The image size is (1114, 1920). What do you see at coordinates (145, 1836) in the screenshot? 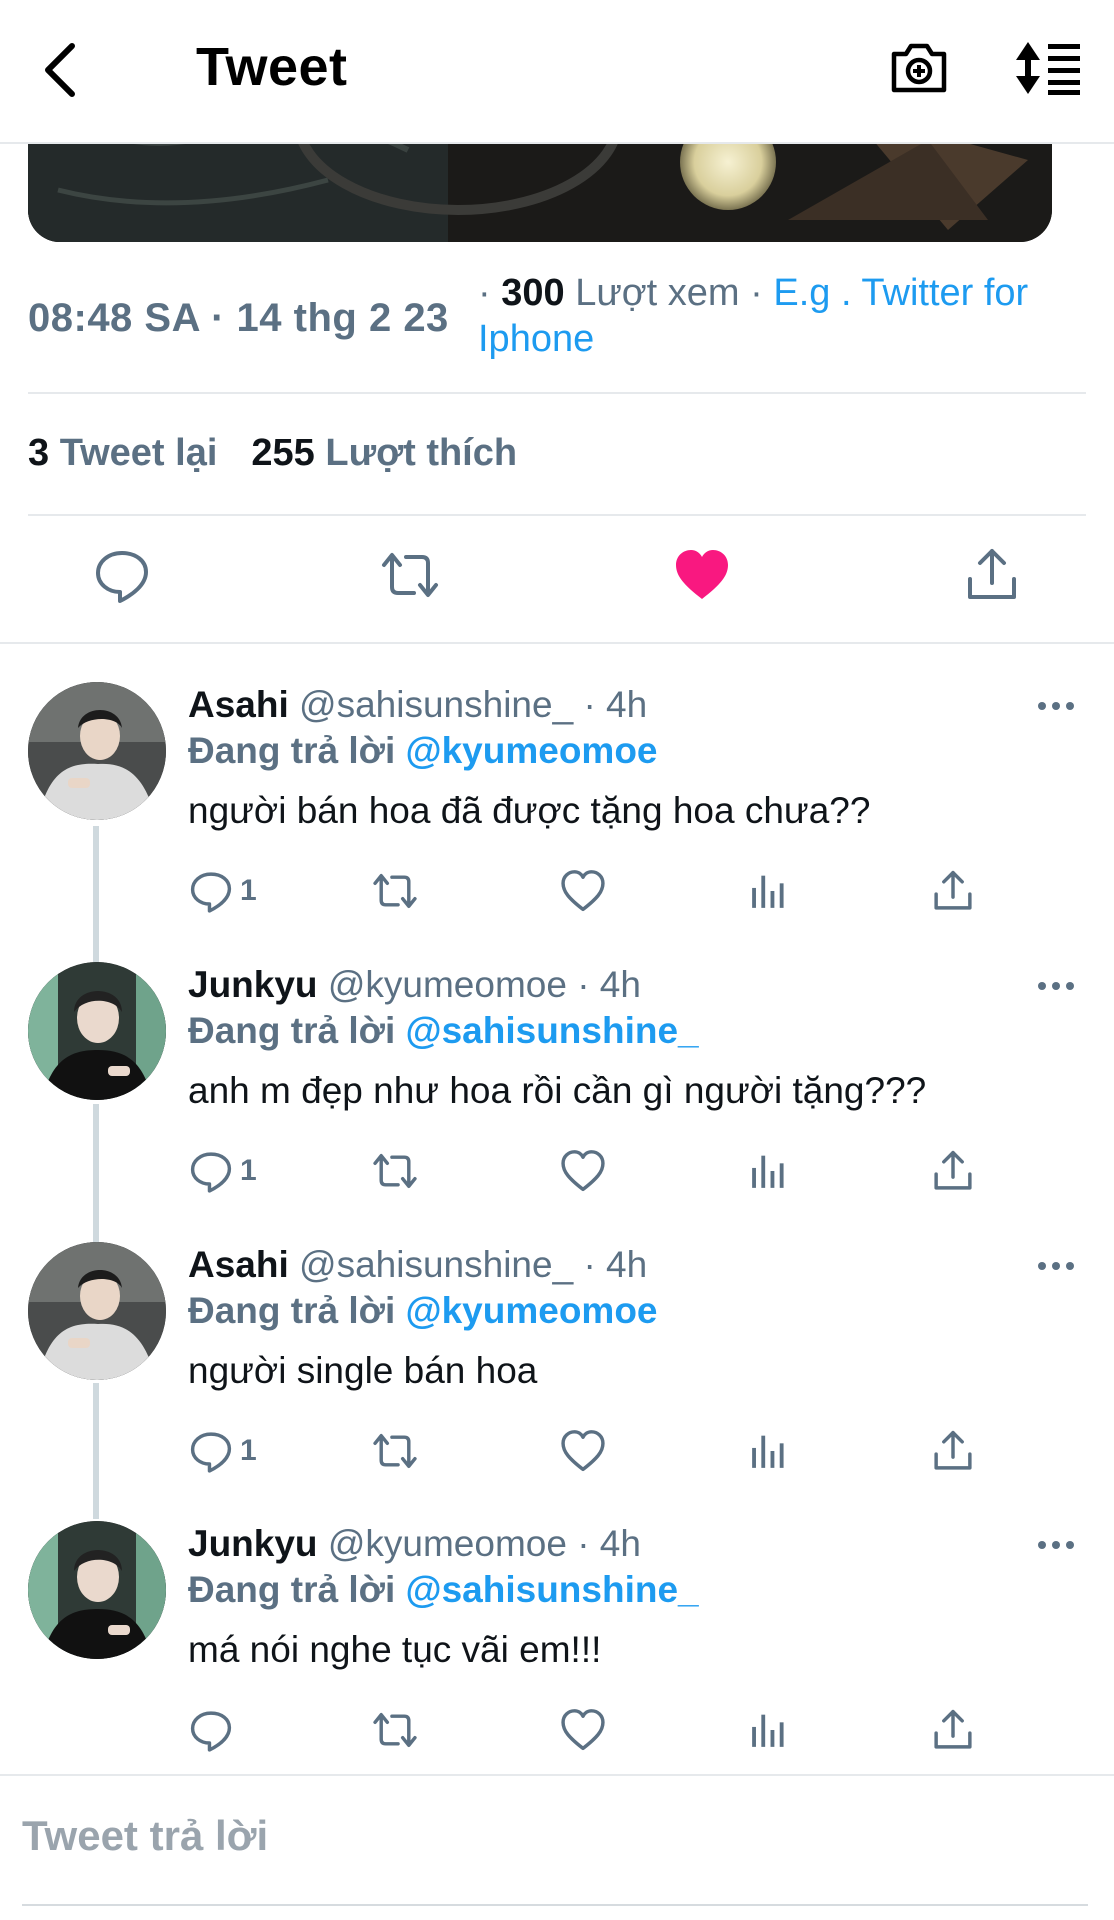
I see `reply-input: Tweet trả lời` at bounding box center [145, 1836].